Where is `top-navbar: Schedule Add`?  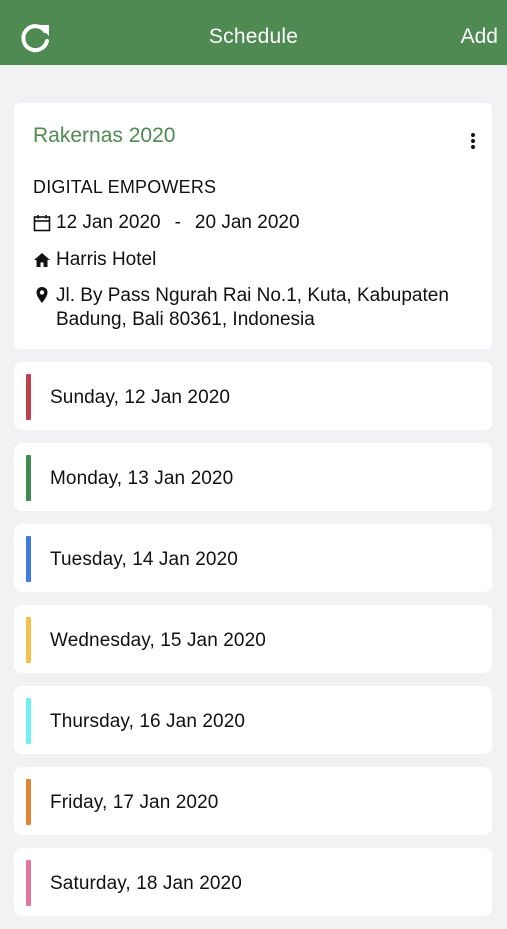 top-navbar: Schedule Add is located at coordinates (253, 32).